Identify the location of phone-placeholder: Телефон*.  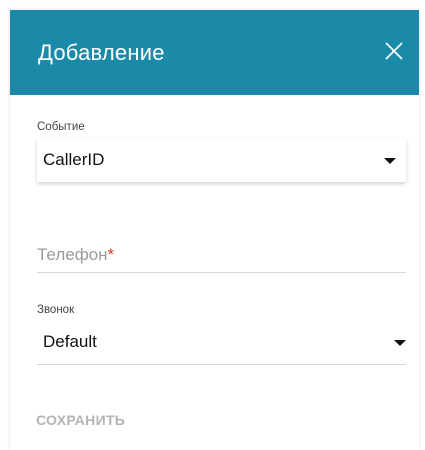
(76, 254).